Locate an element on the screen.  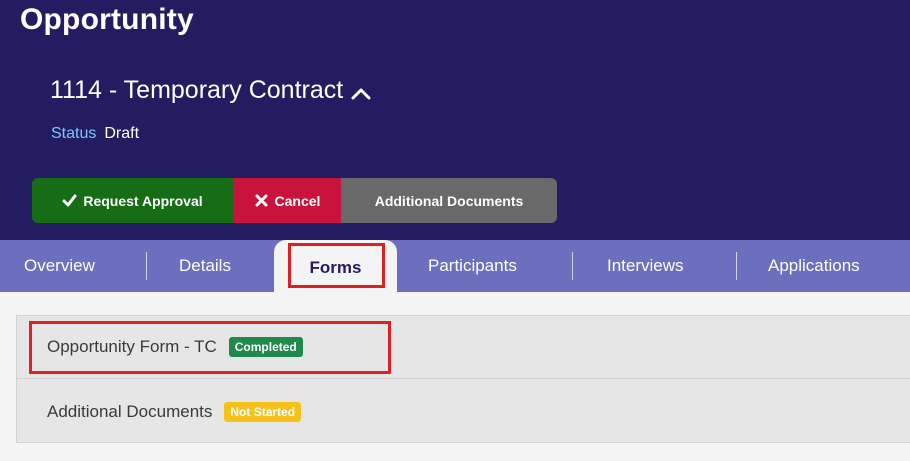
request-approval-label: Request Approval is located at coordinates (143, 200).